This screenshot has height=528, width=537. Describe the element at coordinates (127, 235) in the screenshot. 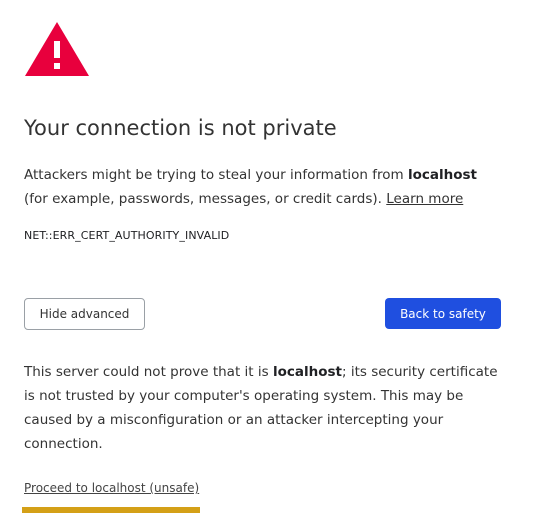

I see `error-code: NET::ERR_CERT_AUTHORITY_INVALID` at that location.